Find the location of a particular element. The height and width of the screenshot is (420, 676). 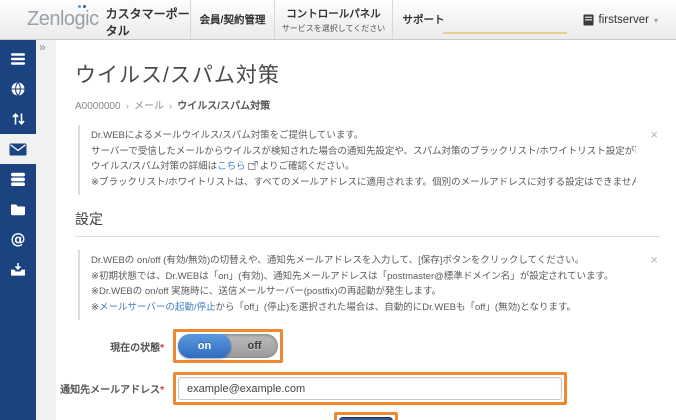

sidebar: @ is located at coordinates (18, 230).